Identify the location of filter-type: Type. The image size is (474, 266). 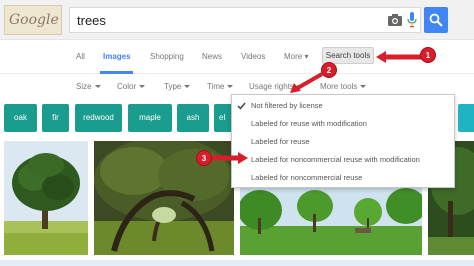
(177, 86).